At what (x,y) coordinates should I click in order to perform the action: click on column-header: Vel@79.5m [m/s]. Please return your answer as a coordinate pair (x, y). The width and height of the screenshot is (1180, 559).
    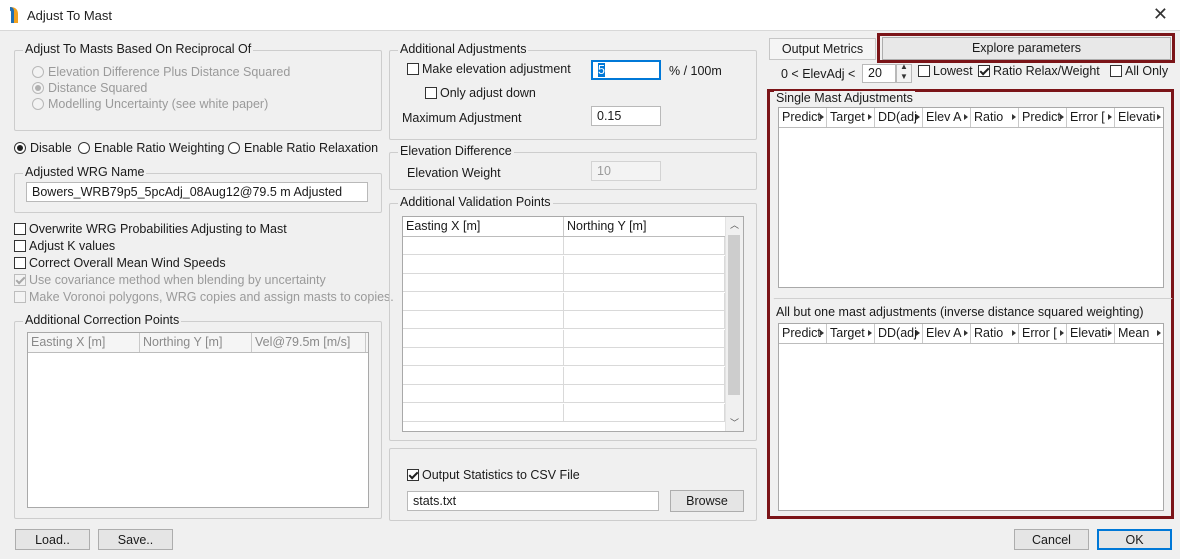
    Looking at the image, I should click on (309, 342).